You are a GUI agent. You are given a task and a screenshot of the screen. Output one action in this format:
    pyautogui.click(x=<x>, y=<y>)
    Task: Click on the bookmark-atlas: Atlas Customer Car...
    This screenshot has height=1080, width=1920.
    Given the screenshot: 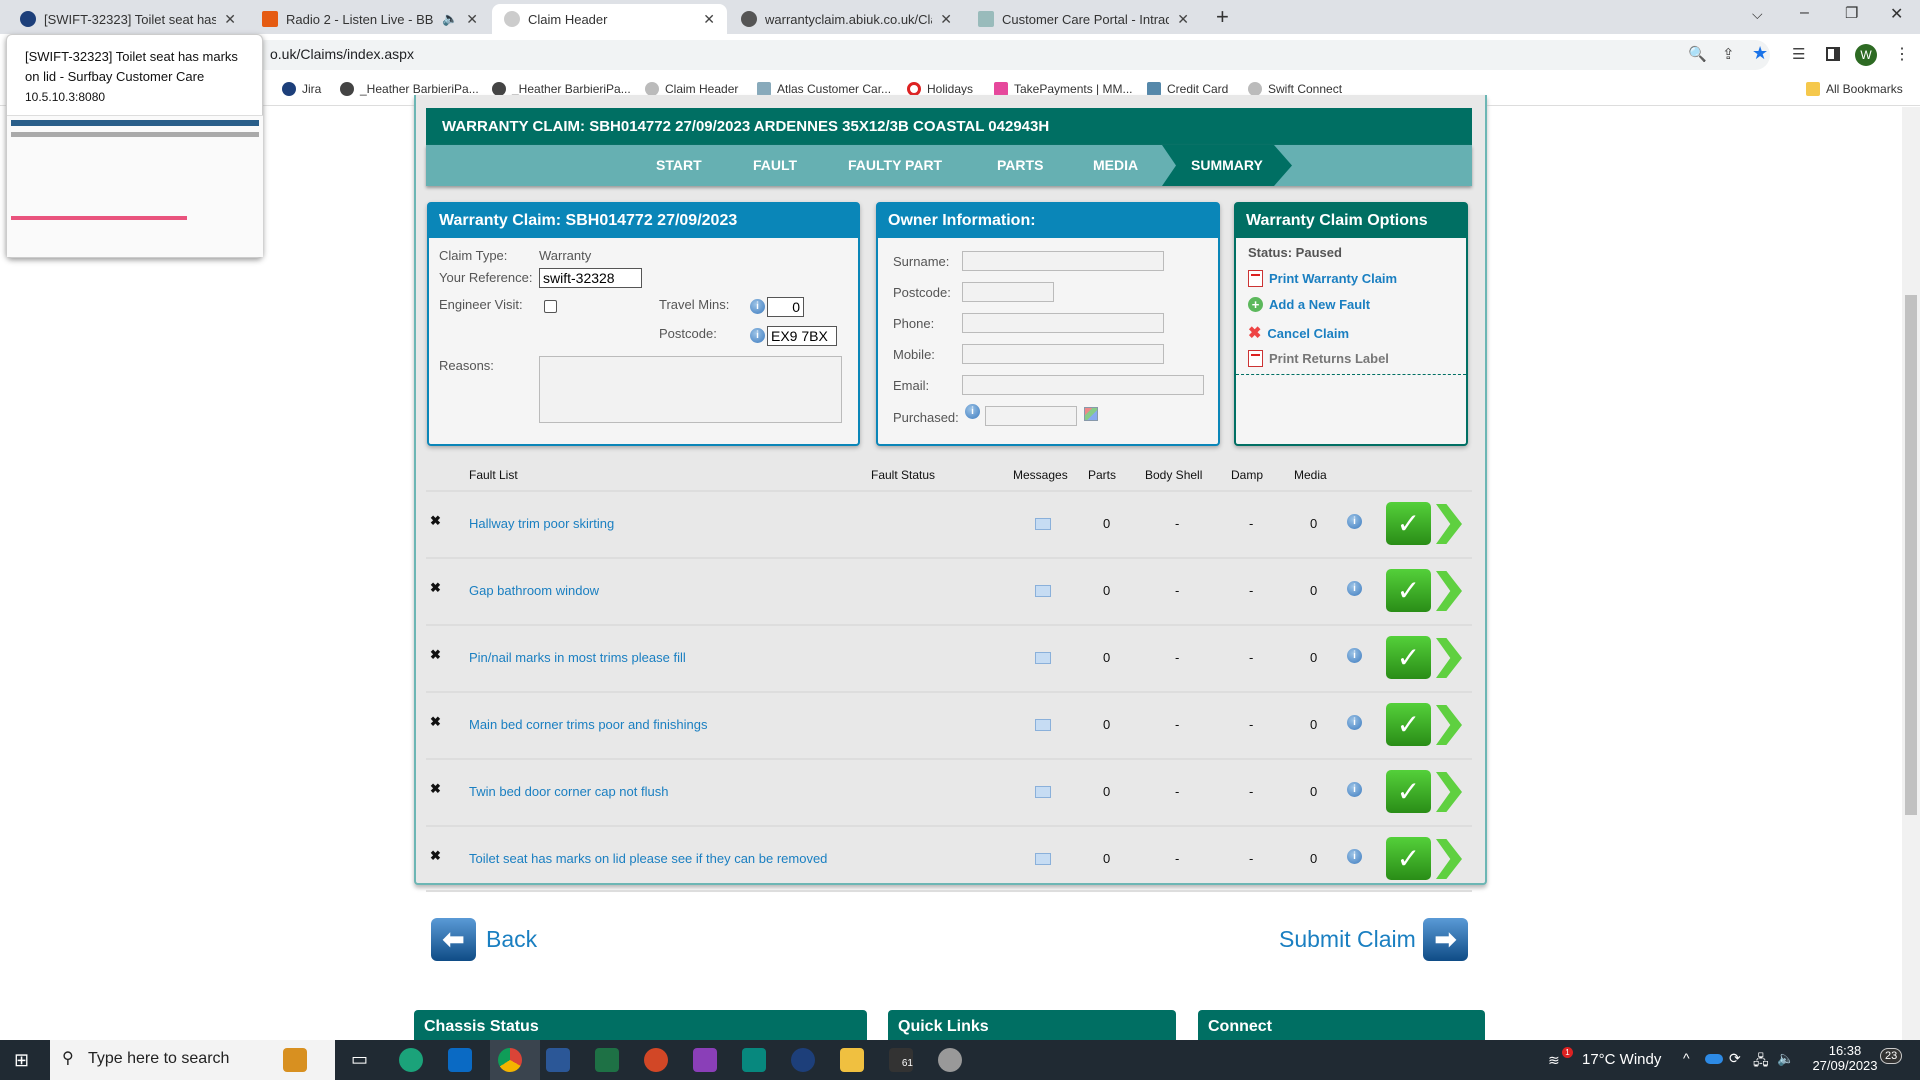 What is the action you would take?
    pyautogui.click(x=824, y=89)
    